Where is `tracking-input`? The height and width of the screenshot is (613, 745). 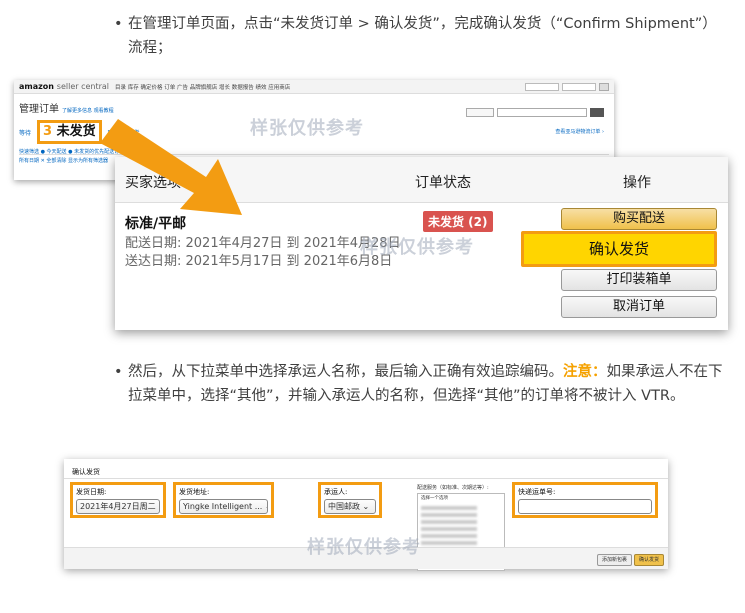 tracking-input is located at coordinates (585, 506).